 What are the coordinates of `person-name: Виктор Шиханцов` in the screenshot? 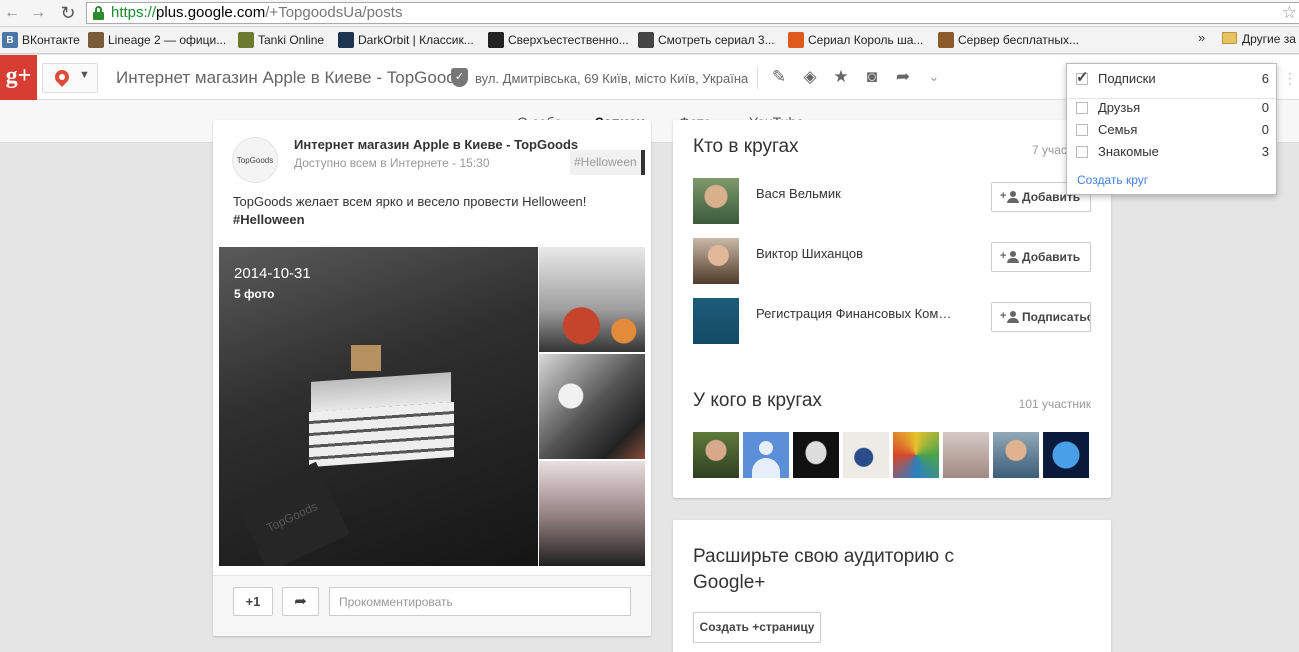 It's located at (809, 253).